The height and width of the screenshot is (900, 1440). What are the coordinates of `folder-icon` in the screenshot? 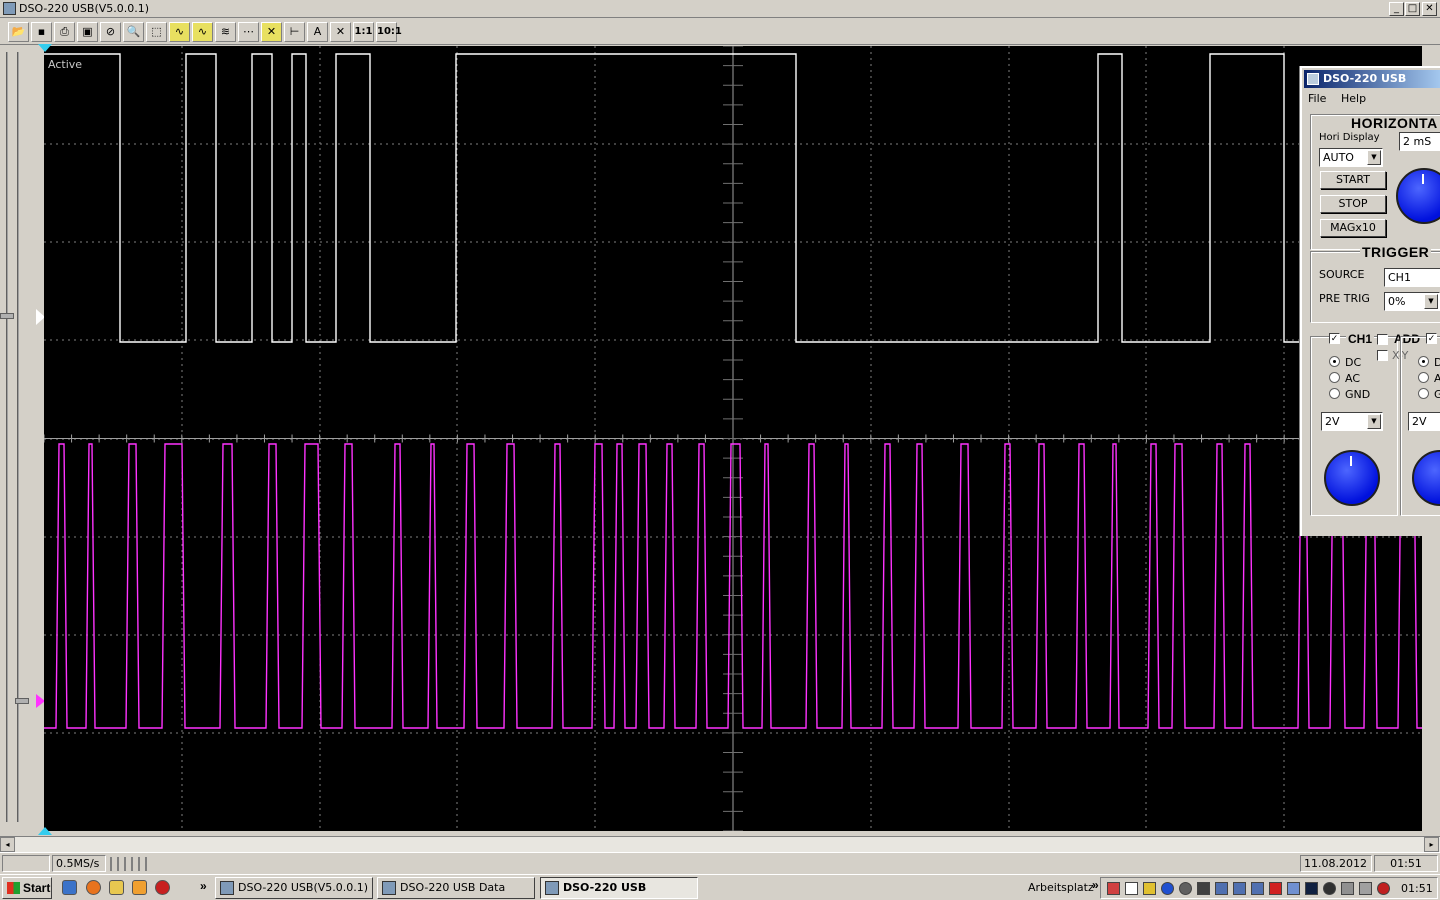 It's located at (116, 887).